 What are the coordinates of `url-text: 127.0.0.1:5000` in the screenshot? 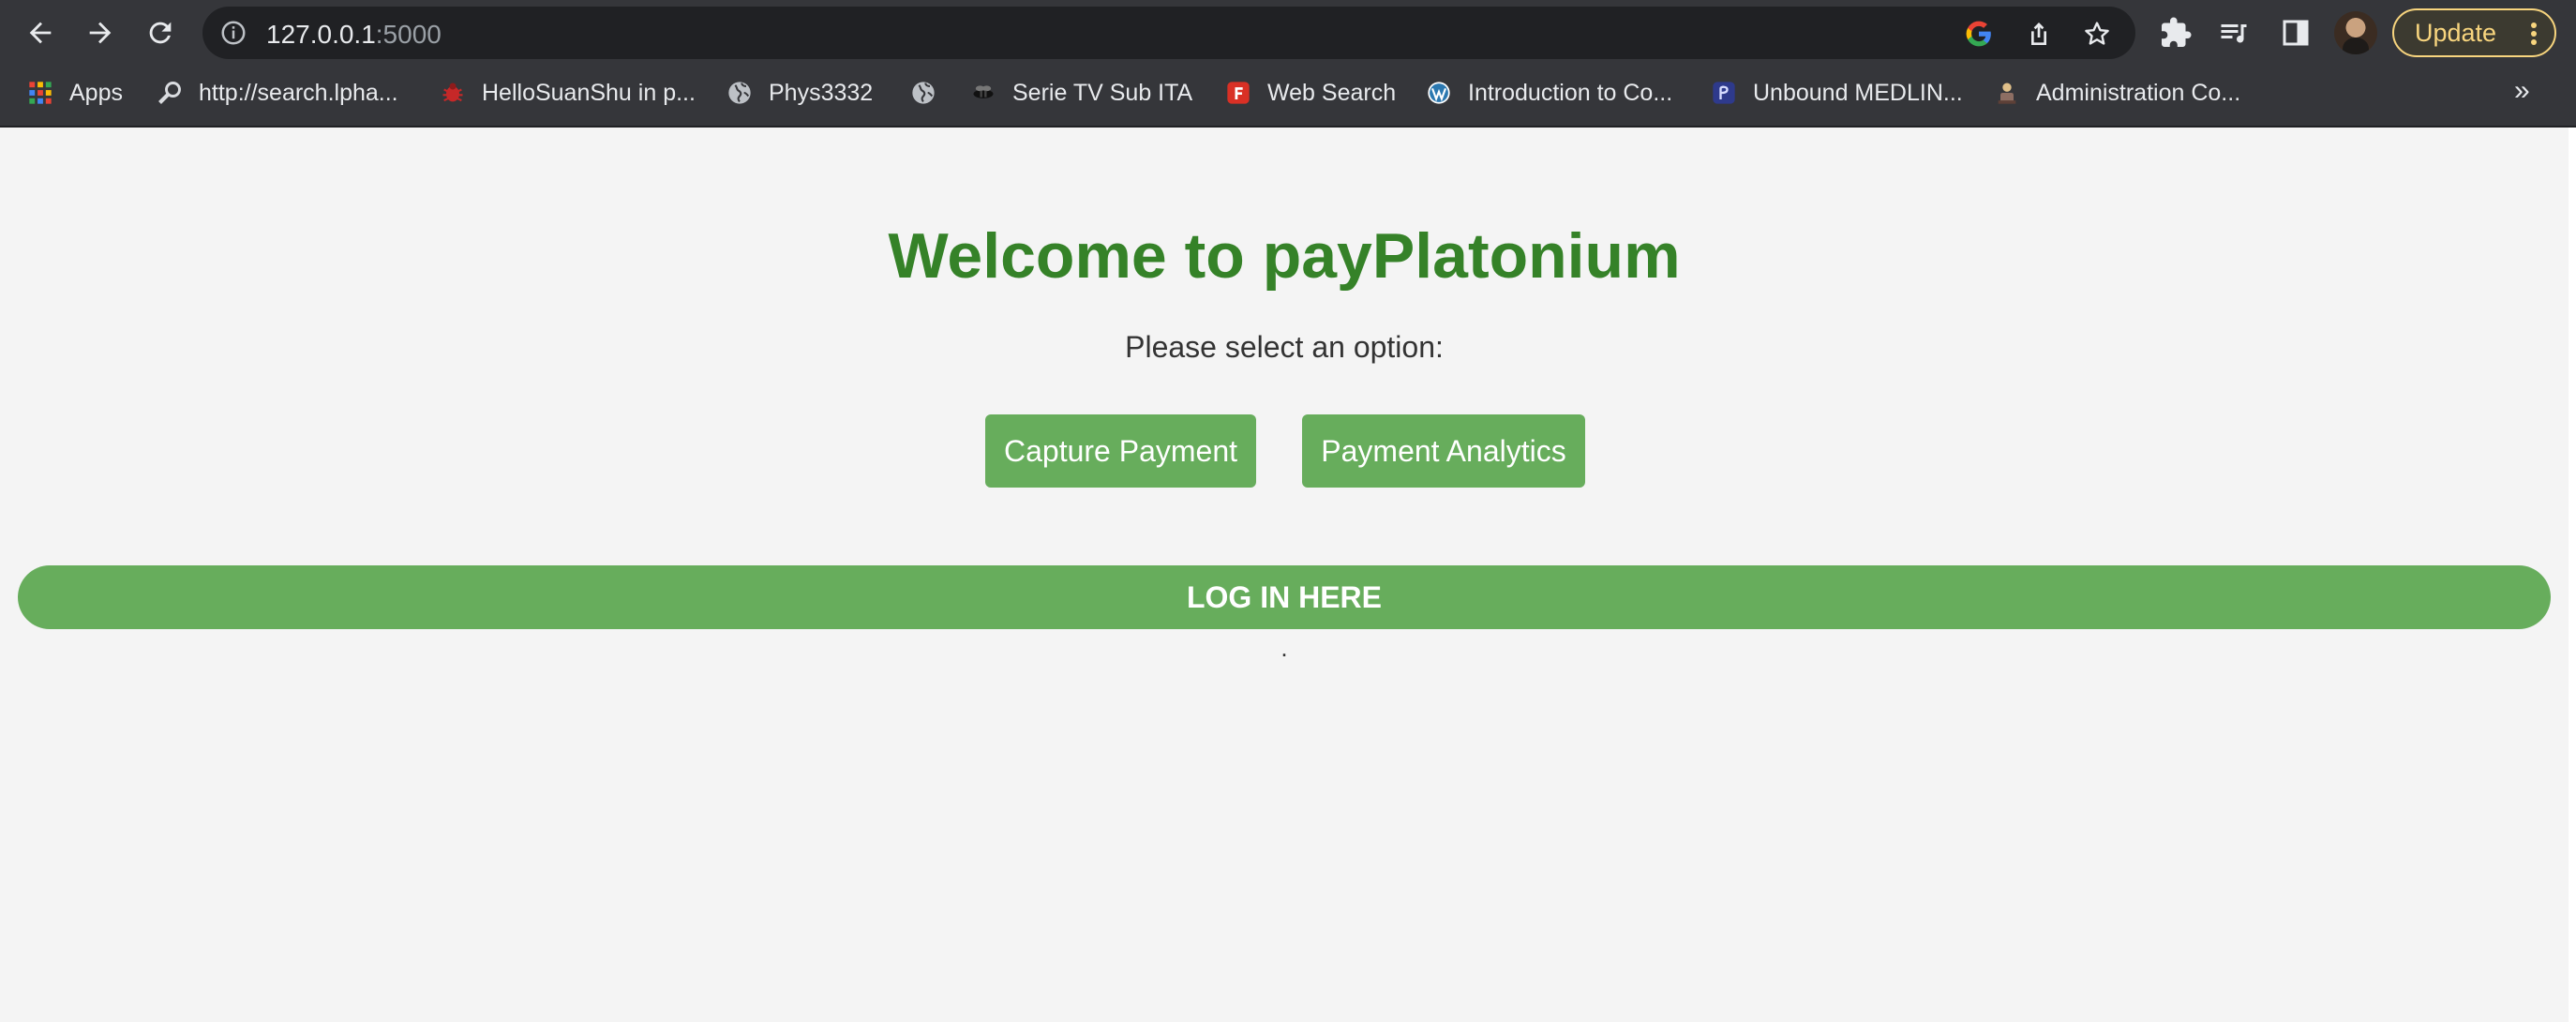 It's located at (354, 35).